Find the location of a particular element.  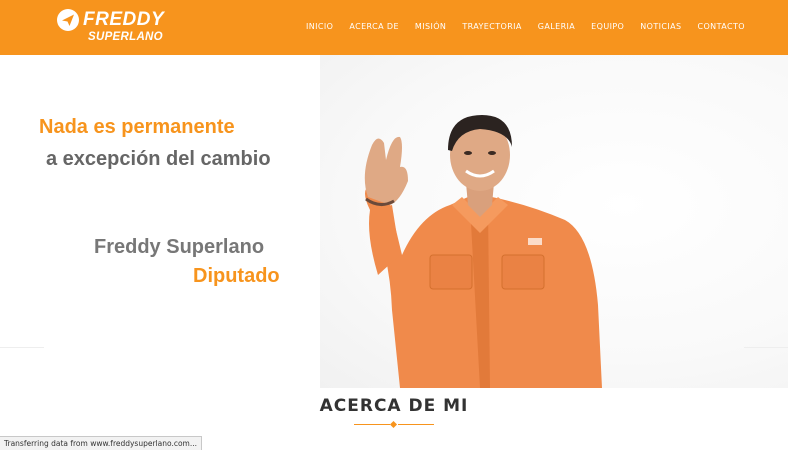

nav-item-mision: MISIÓN is located at coordinates (430, 27).